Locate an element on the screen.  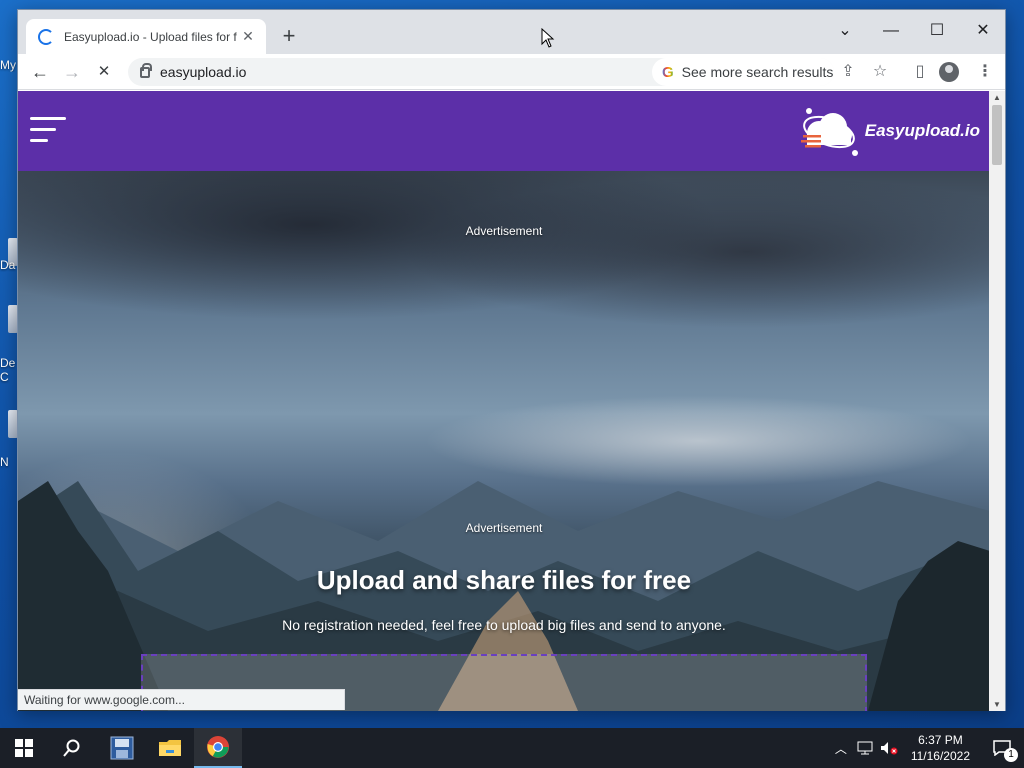
scroll-up-icon: ▲ is located at coordinates (997, 97).